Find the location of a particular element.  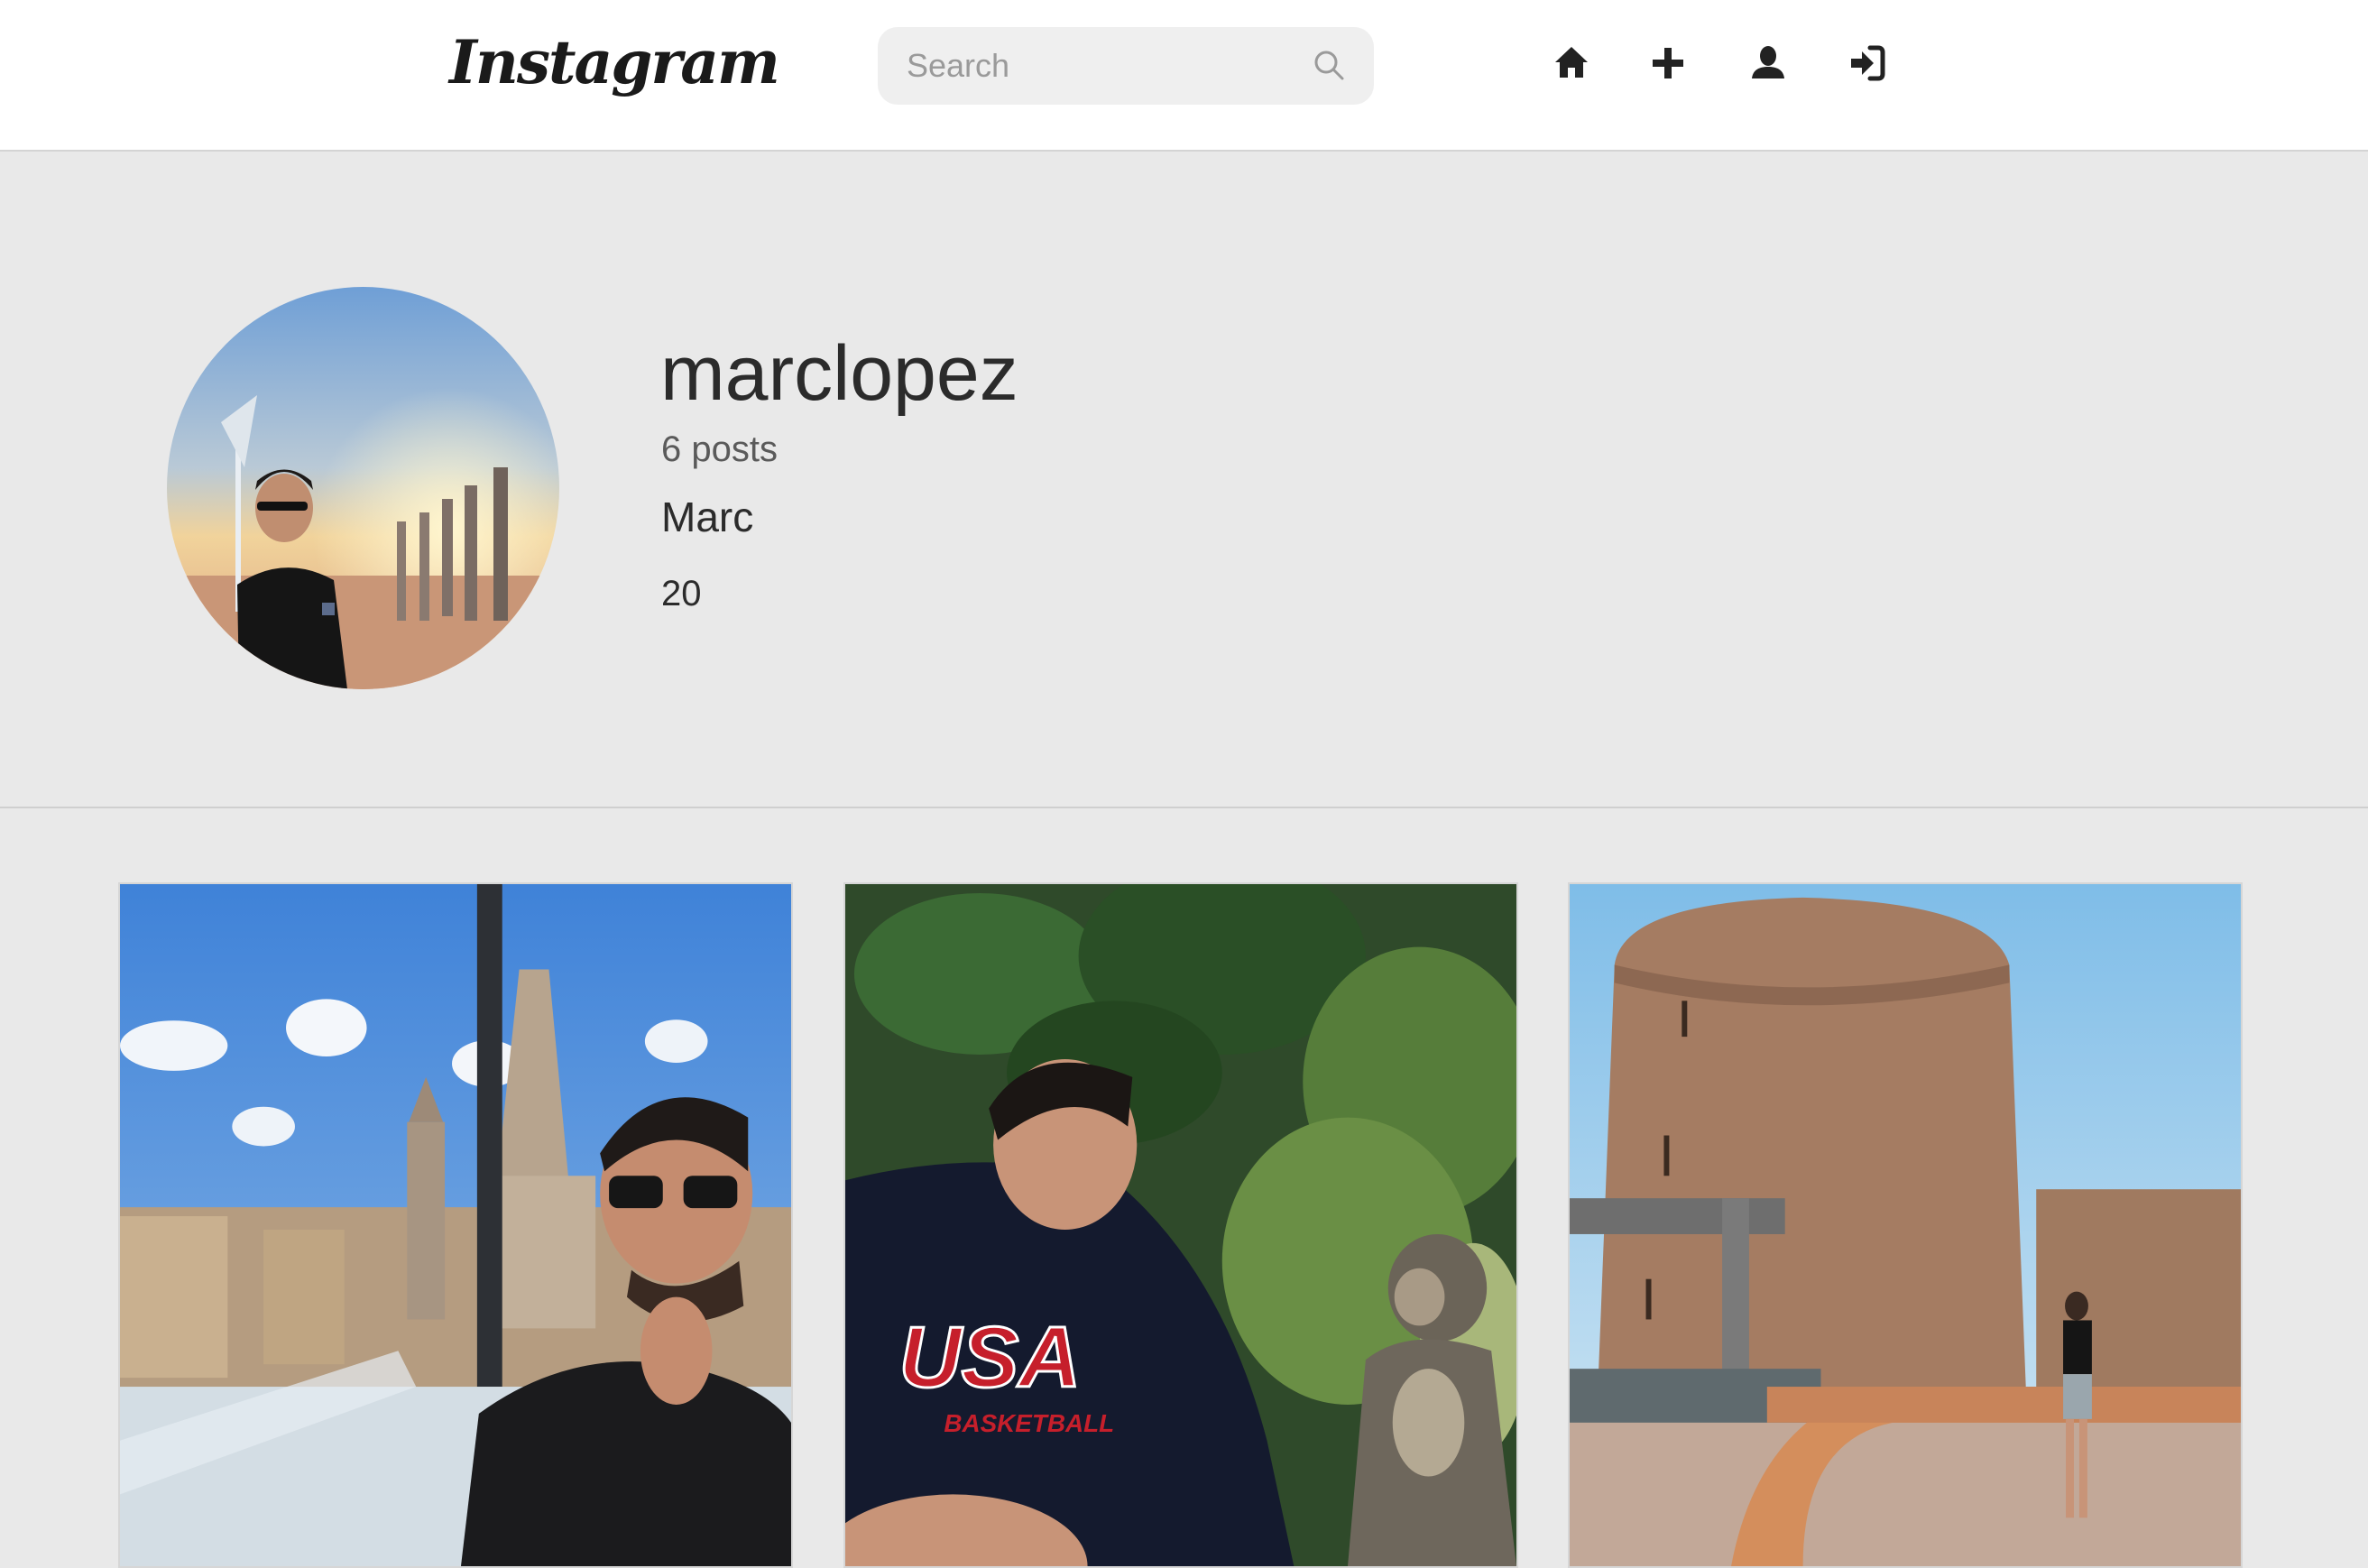

search-box is located at coordinates (1126, 66).